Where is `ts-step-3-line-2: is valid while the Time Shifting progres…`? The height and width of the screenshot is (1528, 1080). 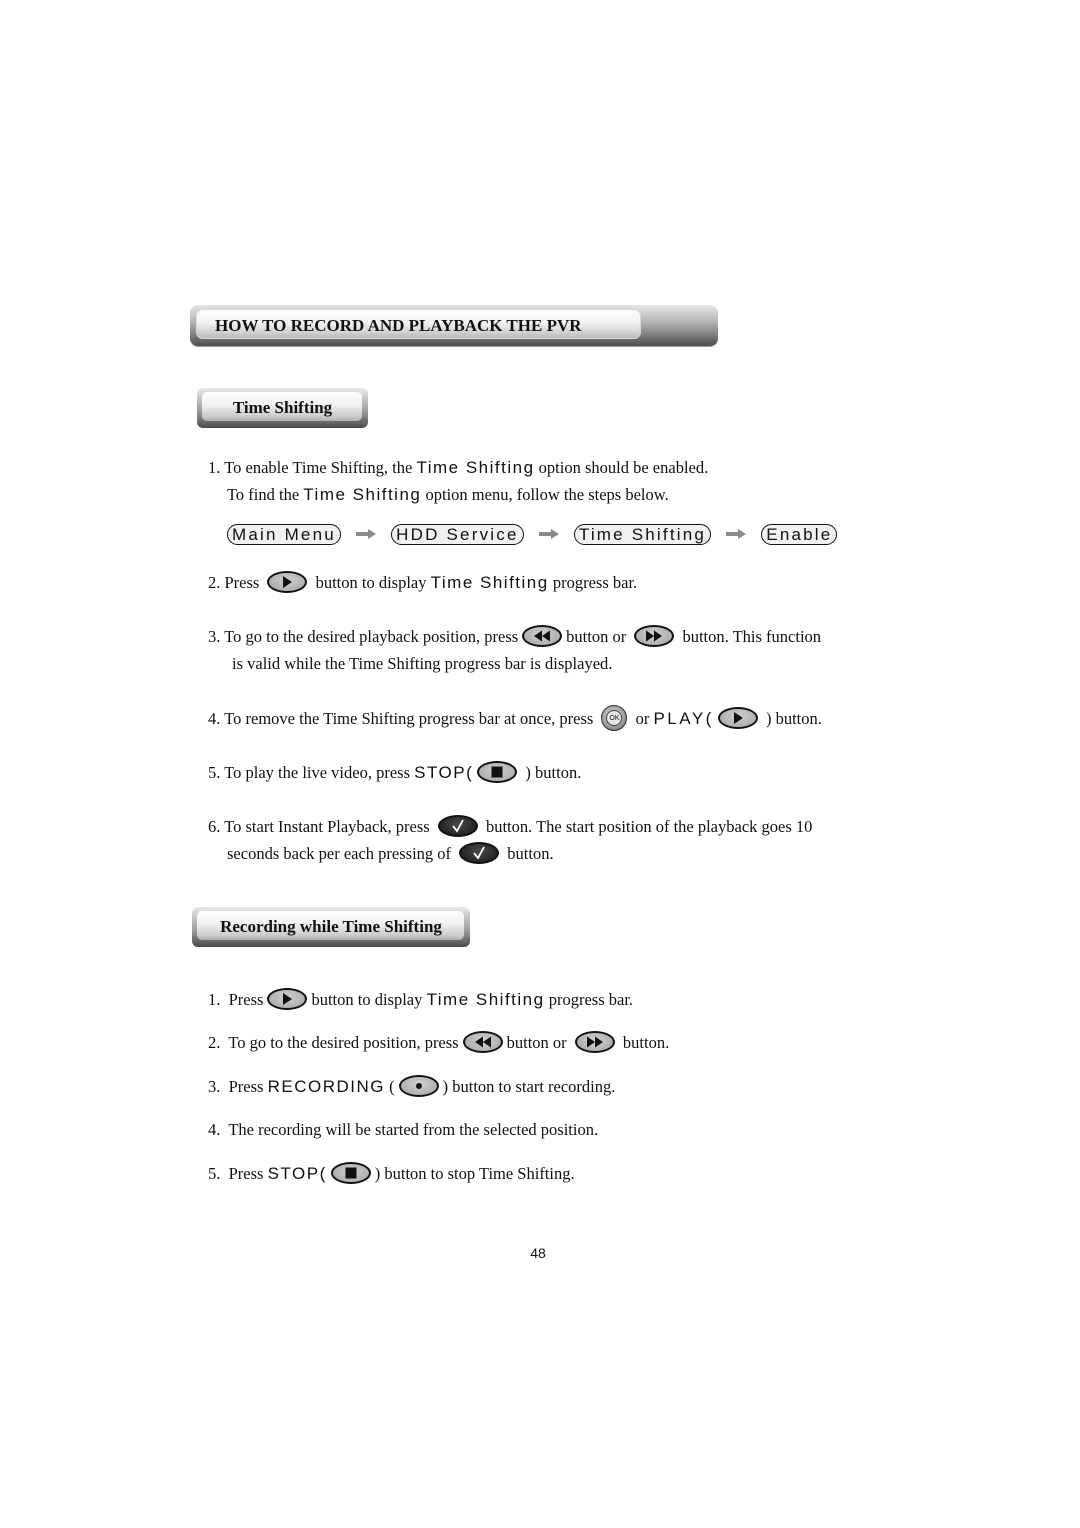
ts-step-3-line-2: is valid while the Time Shifting progres… is located at coordinates (422, 663).